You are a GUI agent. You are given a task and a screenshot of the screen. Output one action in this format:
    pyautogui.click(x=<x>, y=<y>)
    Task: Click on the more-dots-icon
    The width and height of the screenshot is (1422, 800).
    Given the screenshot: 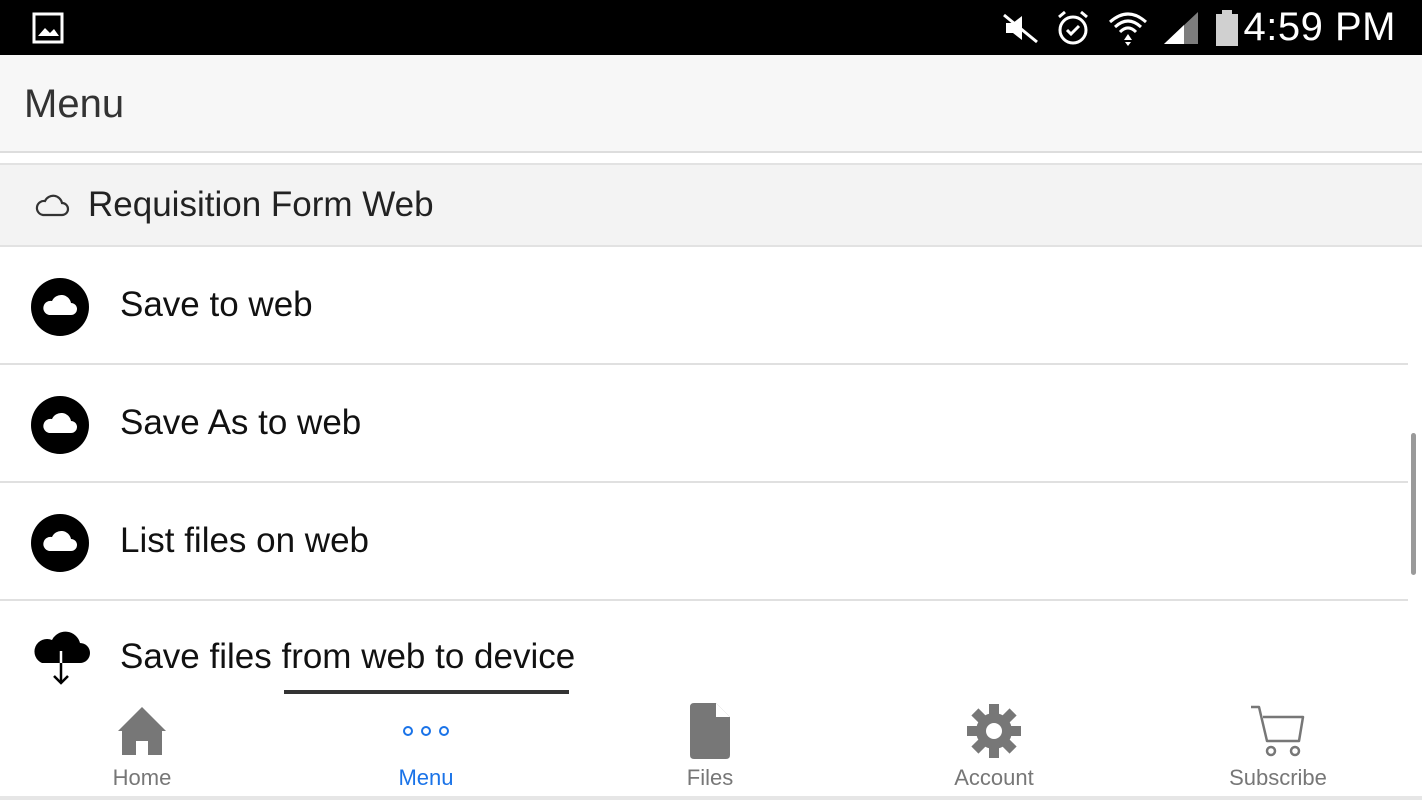 What is the action you would take?
    pyautogui.click(x=426, y=733)
    